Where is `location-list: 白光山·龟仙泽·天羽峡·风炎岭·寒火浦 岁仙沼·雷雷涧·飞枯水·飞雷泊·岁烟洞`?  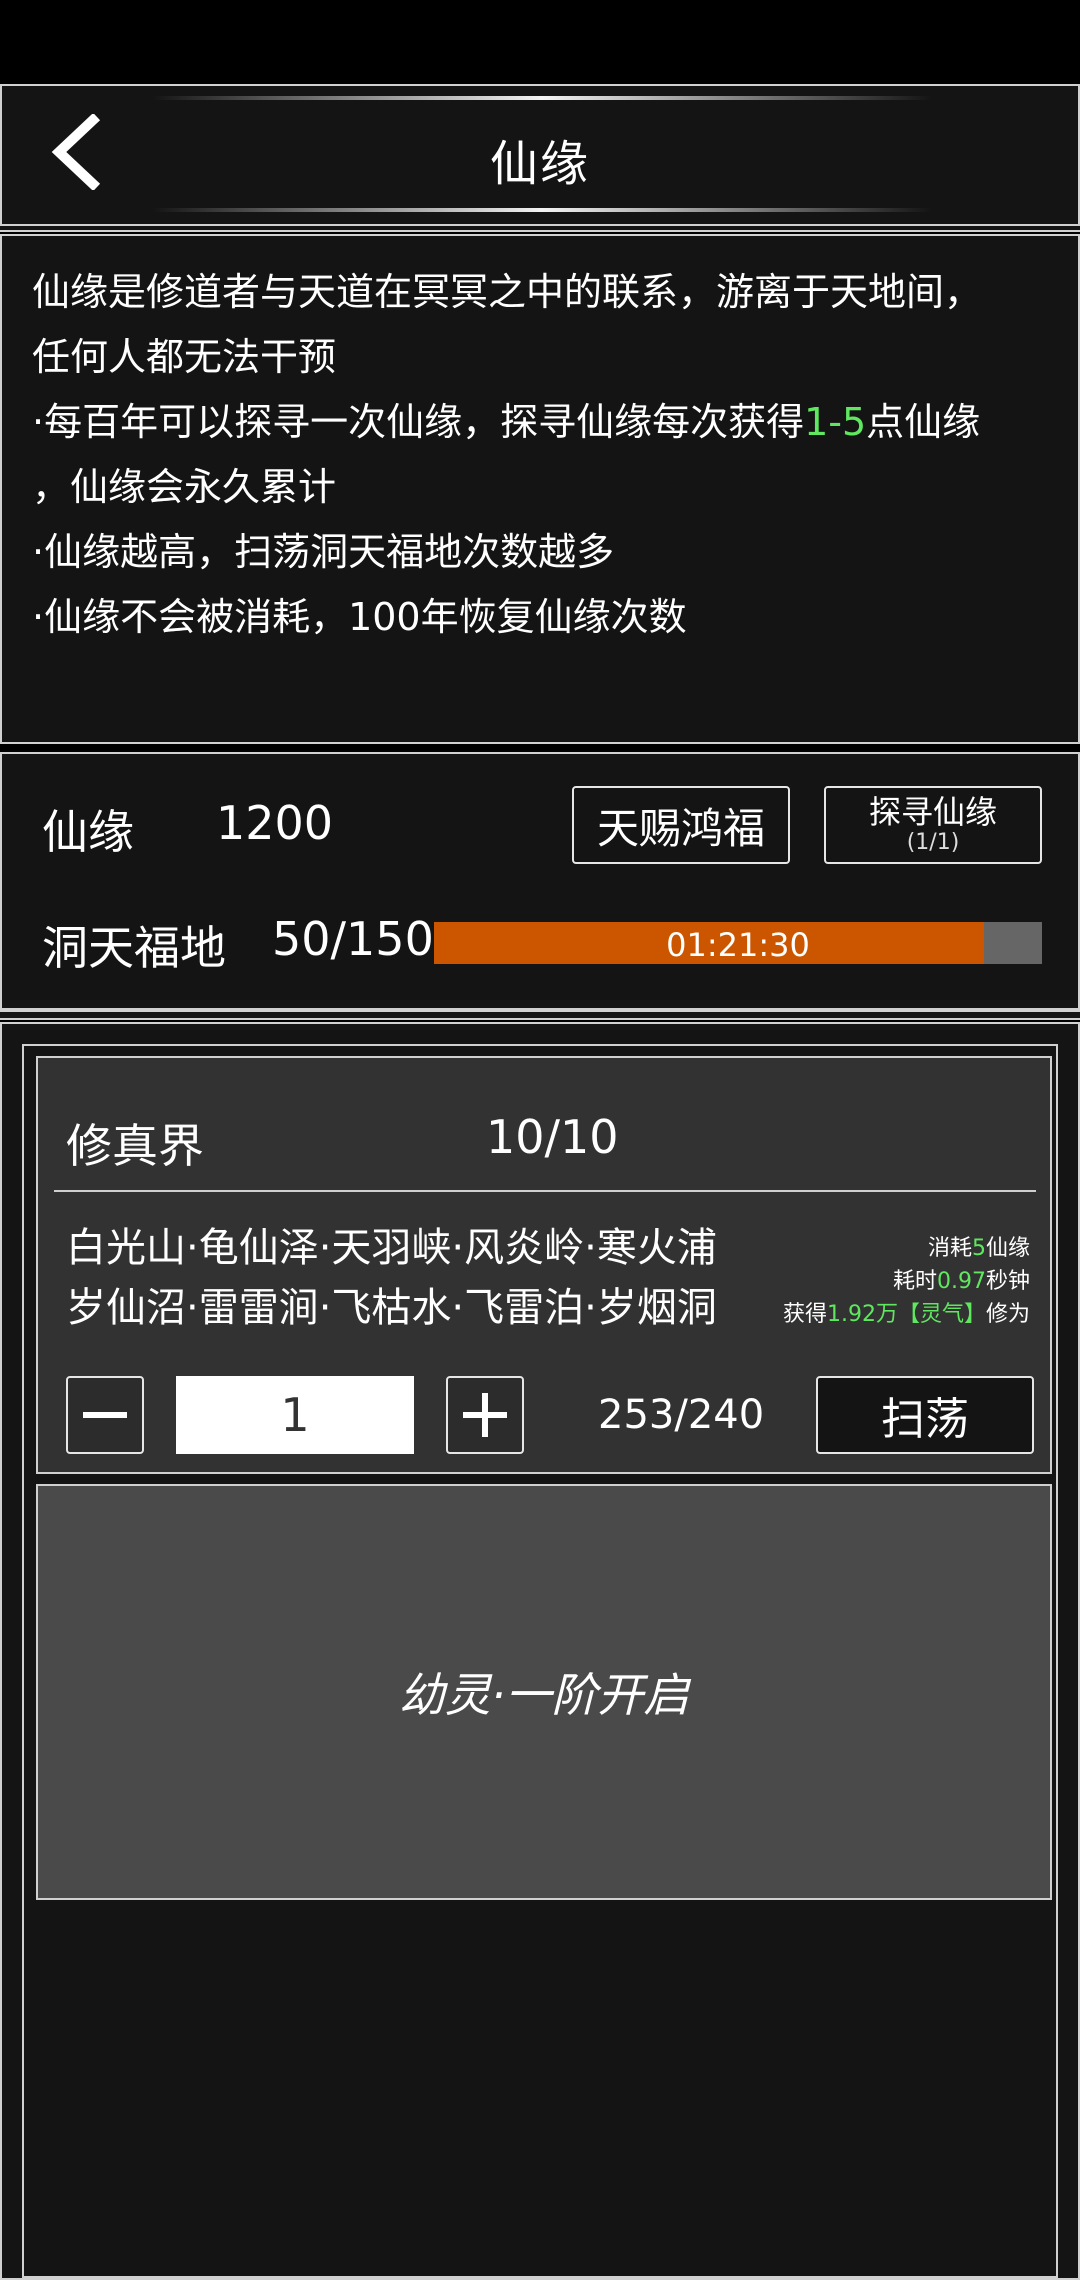 location-list: 白光山·龟仙泽·天羽峡·风炎岭·寒火浦 岁仙沼·雷雷涧·飞枯水·飞雷泊·岁烟洞 is located at coordinates (391, 1278).